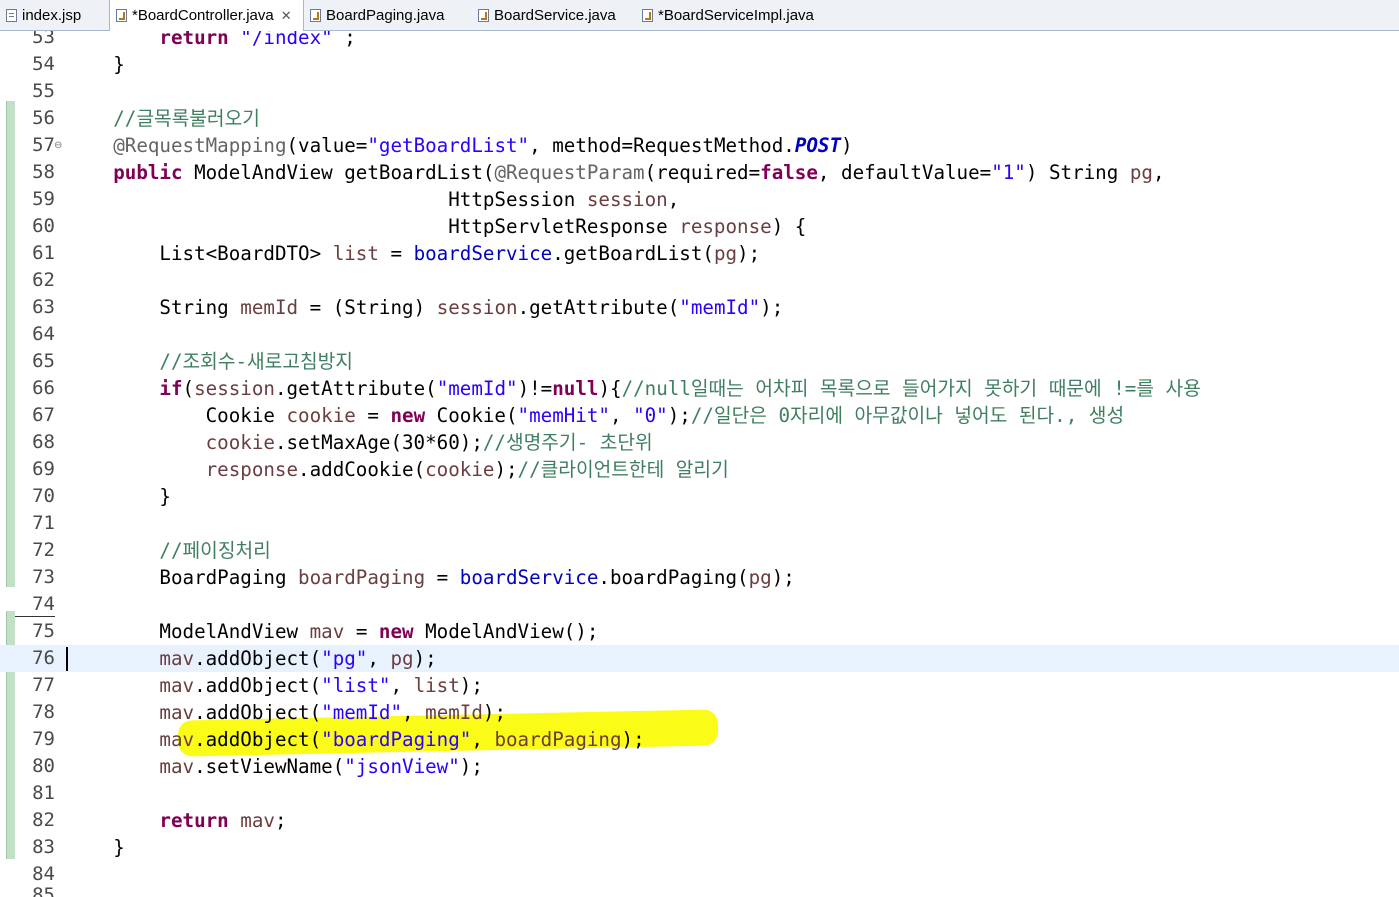 This screenshot has height=897, width=1399. I want to click on line-number: 53, so click(43, 39).